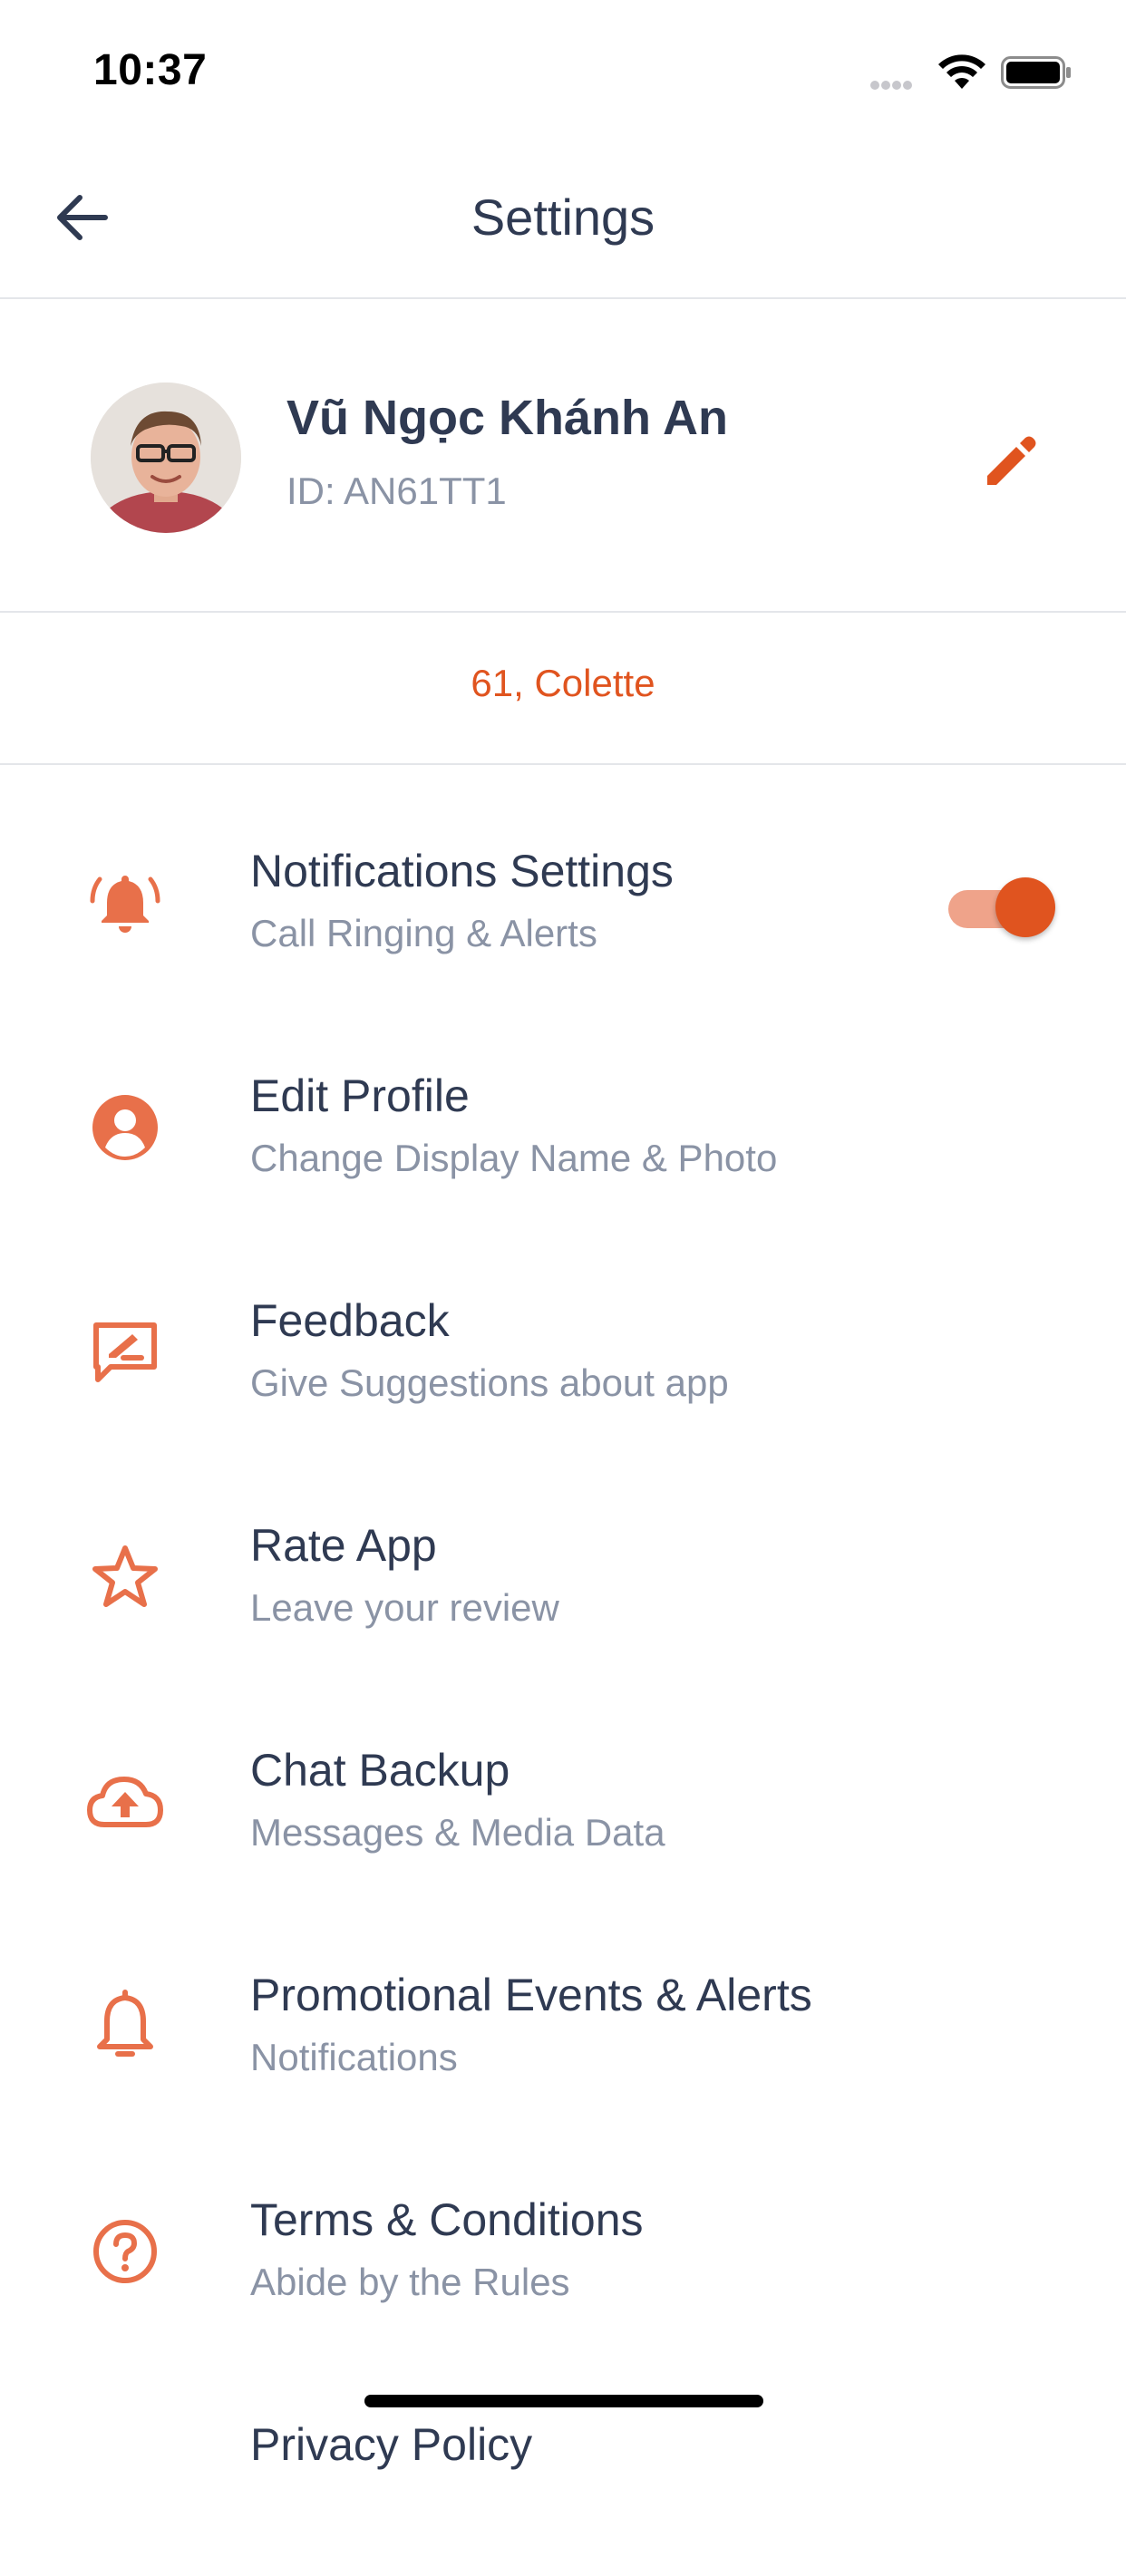 Image resolution: width=1126 pixels, height=2576 pixels. I want to click on pencil-icon, so click(1011, 460).